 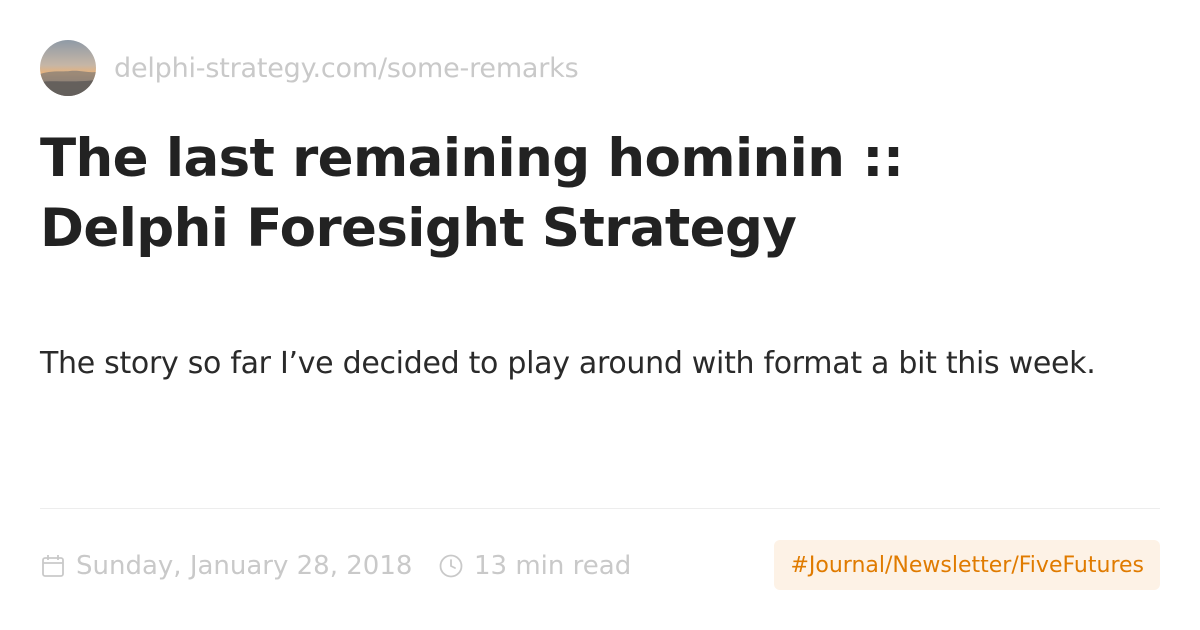 I want to click on title-line-2: Delphi Foresight Strategy, so click(x=418, y=228).